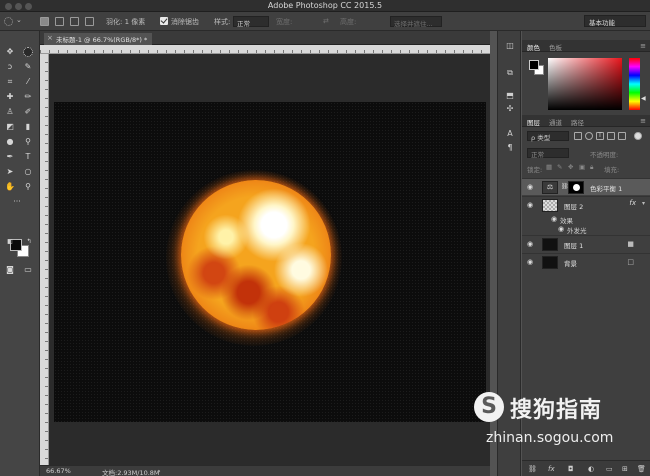 Image resolution: width=650 pixels, height=476 pixels. Describe the element at coordinates (28, 172) in the screenshot. I see `ellipse-shape-tool-icon: ○` at that location.